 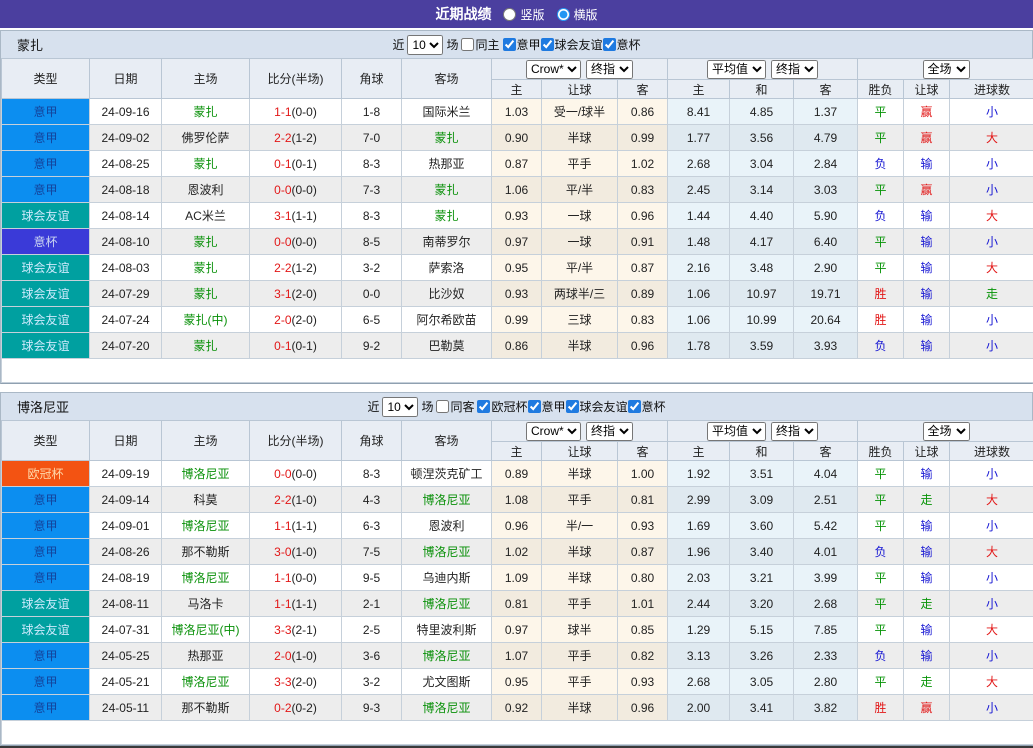 I want to click on score-cell: 3-3(2-1), so click(x=296, y=630).